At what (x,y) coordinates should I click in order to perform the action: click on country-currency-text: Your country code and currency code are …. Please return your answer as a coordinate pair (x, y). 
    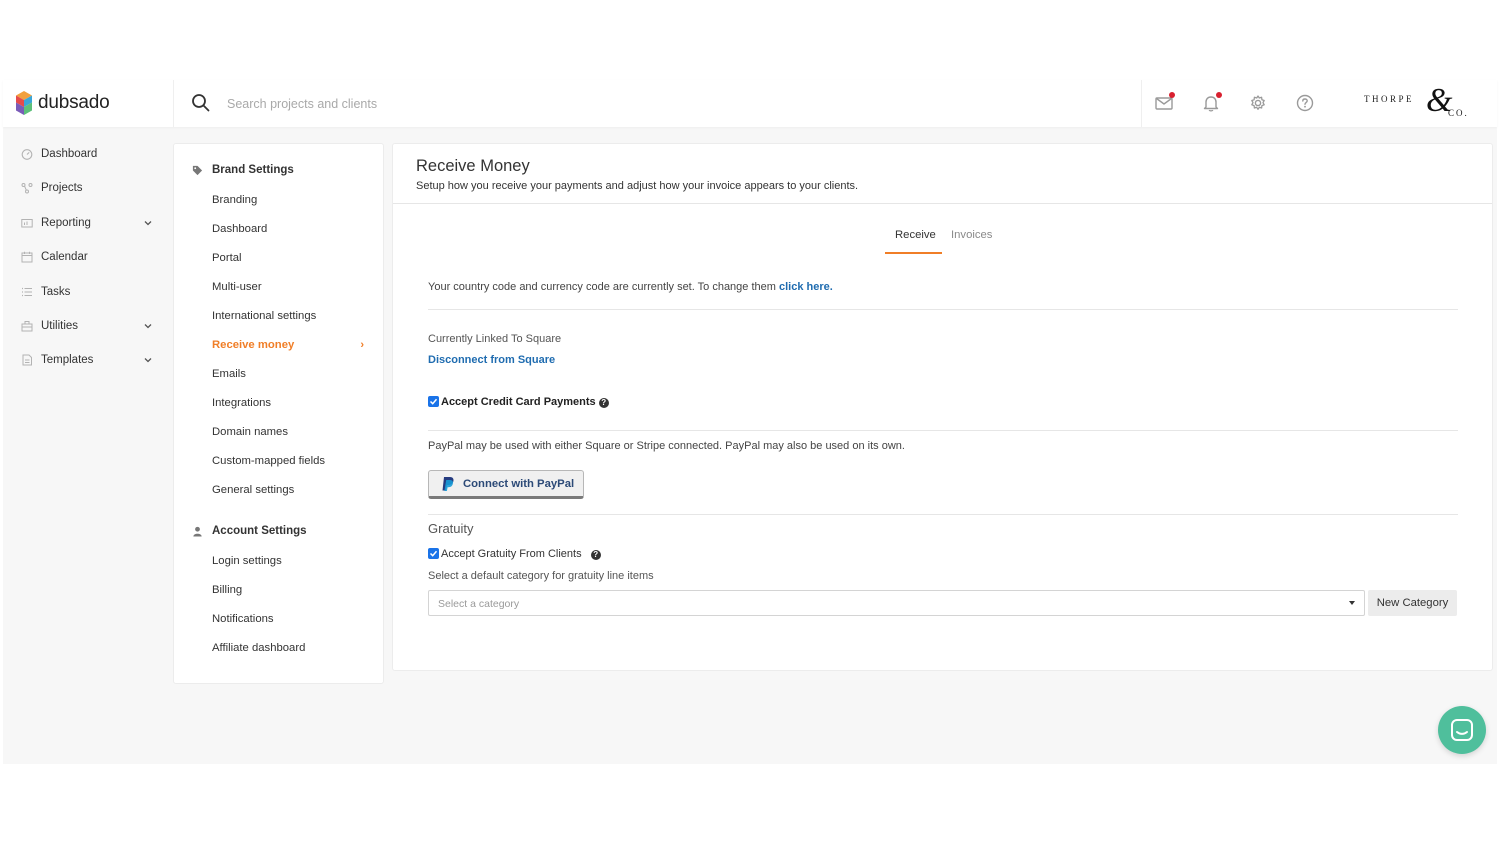
    Looking at the image, I should click on (603, 287).